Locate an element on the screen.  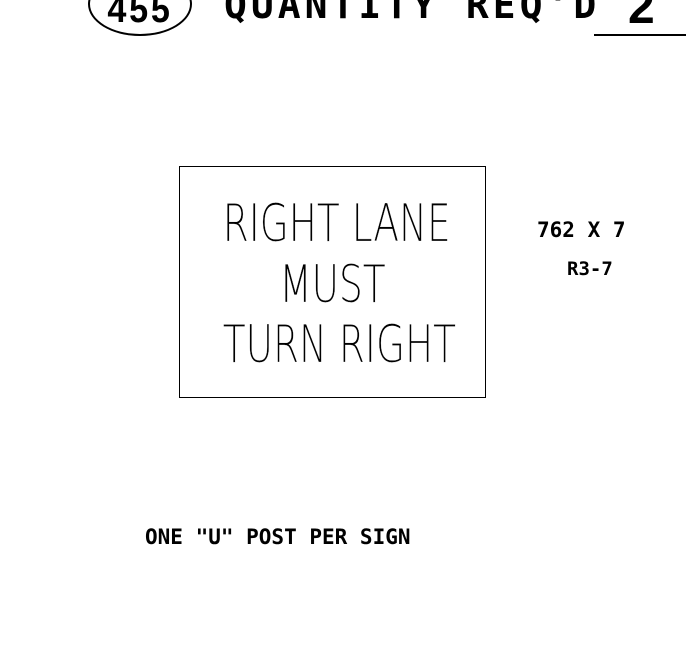
quantity-label: QUANTITY REQ'D is located at coordinates (412, 13).